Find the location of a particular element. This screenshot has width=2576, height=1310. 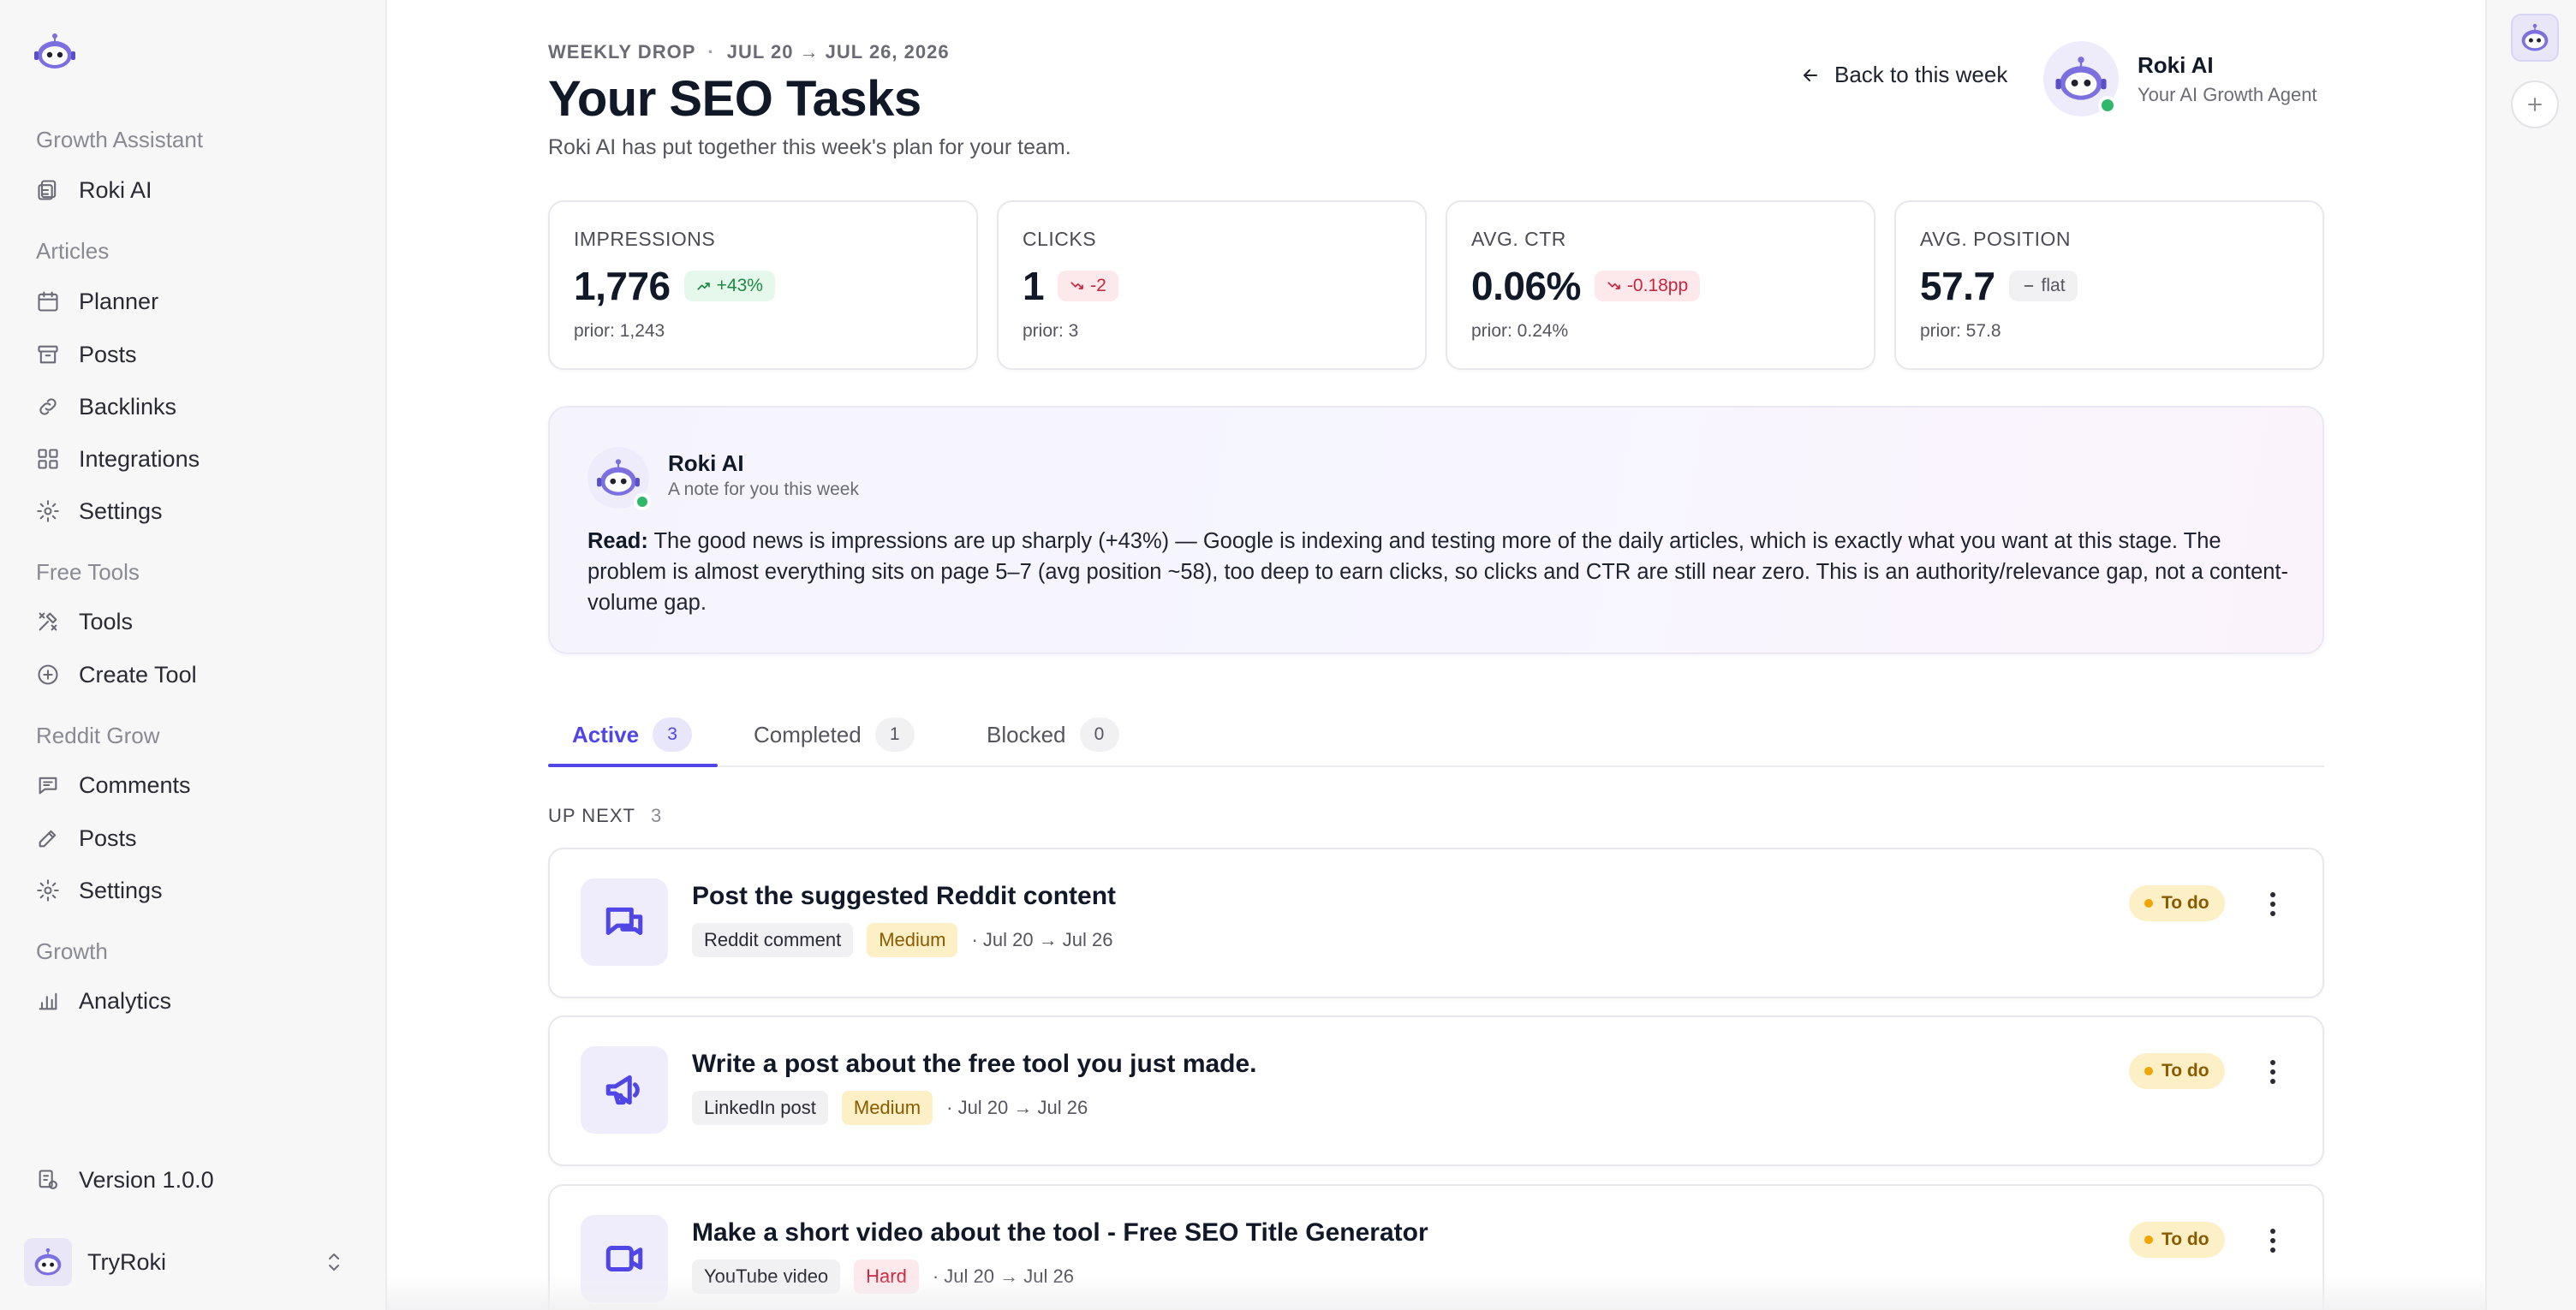

roki-logo-icon is located at coordinates (55, 51).